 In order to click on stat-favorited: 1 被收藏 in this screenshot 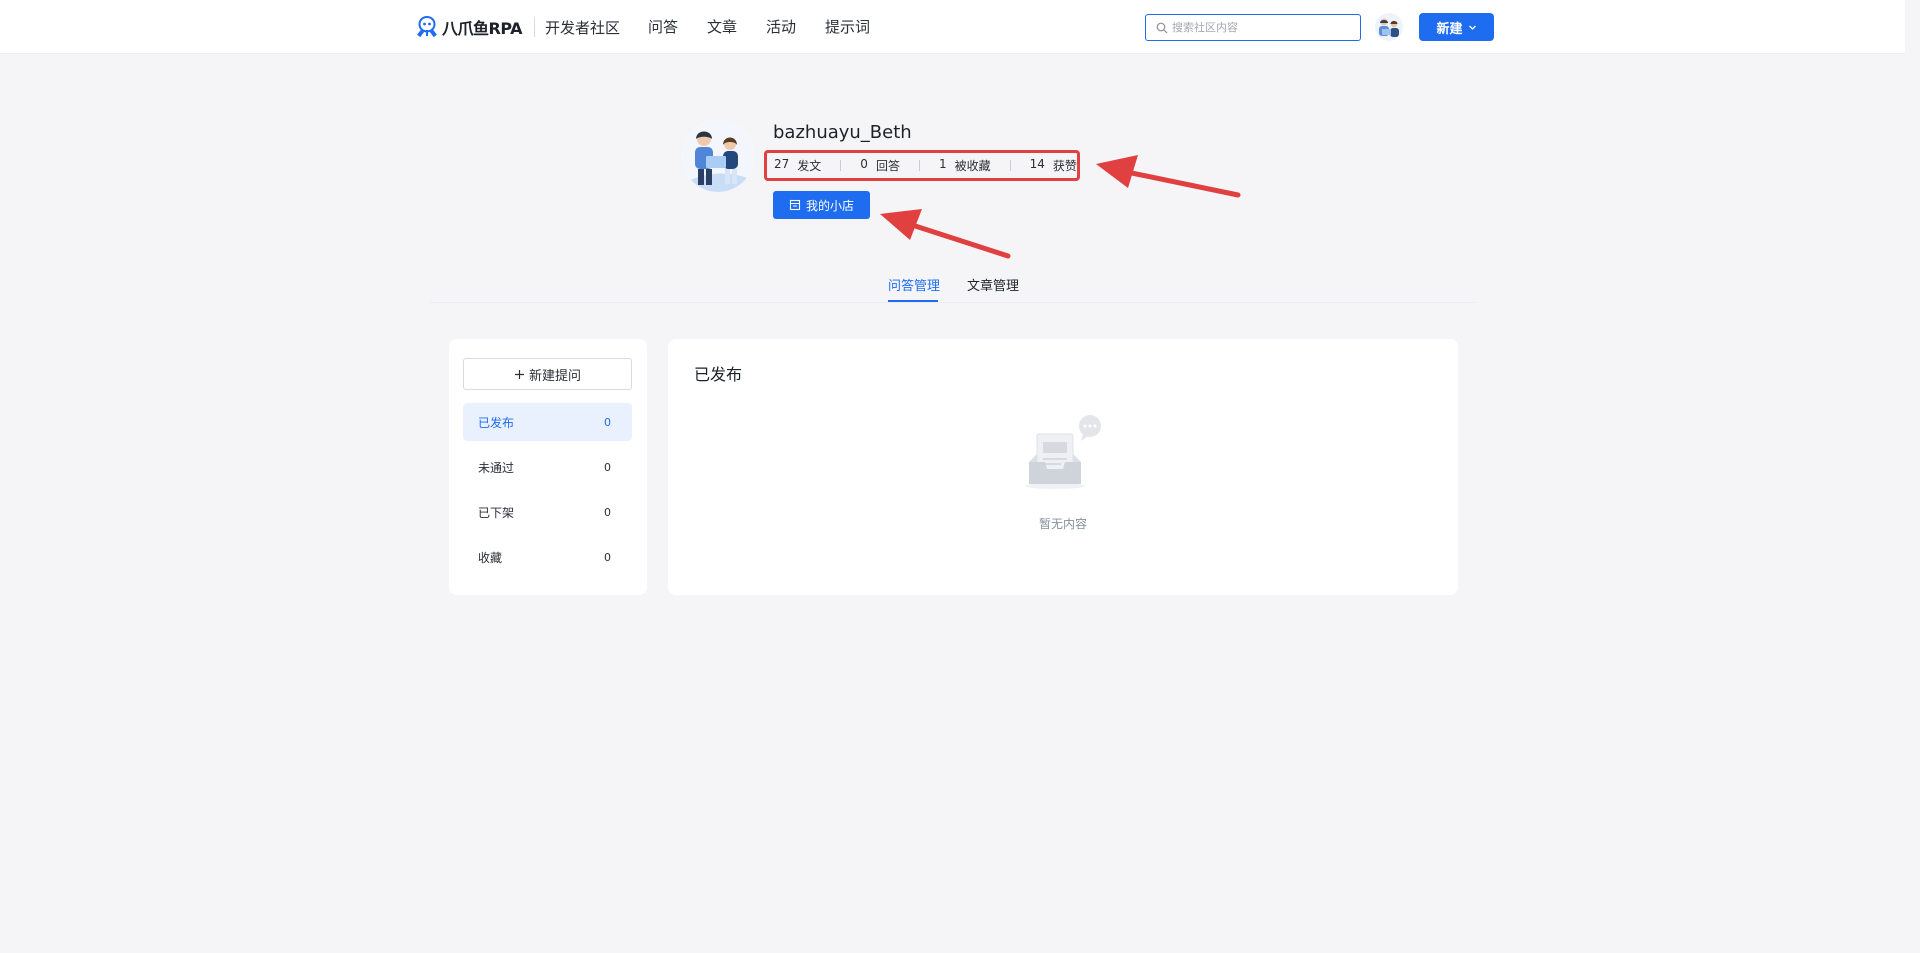, I will do `click(965, 165)`.